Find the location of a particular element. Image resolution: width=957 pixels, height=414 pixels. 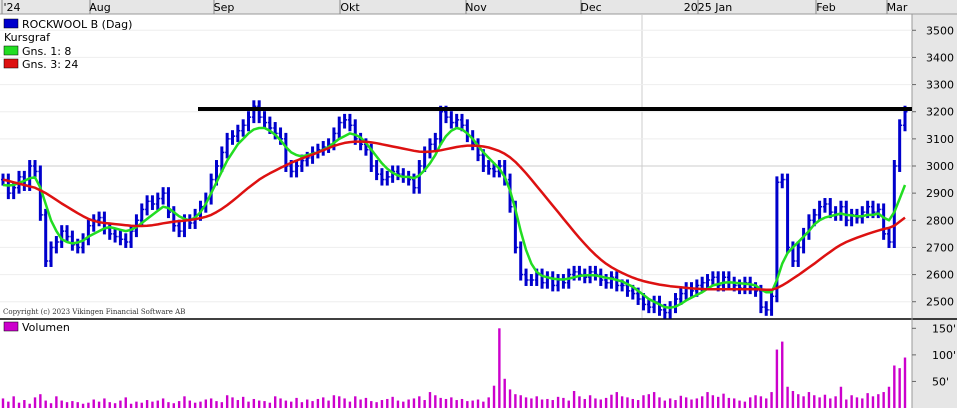

y-tick-label: 3200 is located at coordinates (940, 112).